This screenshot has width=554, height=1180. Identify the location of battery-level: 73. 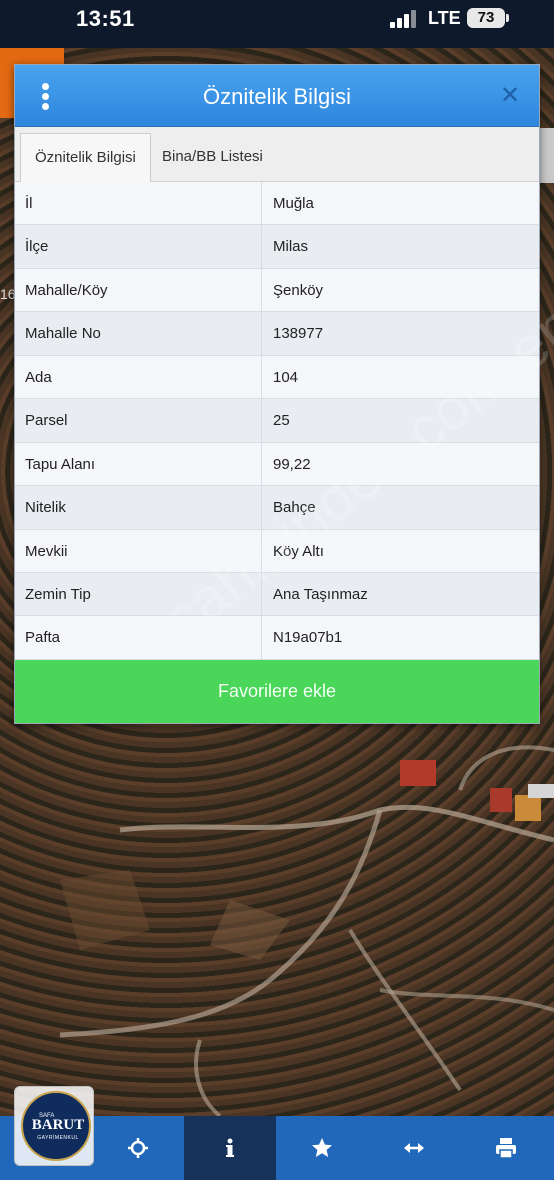
(486, 17).